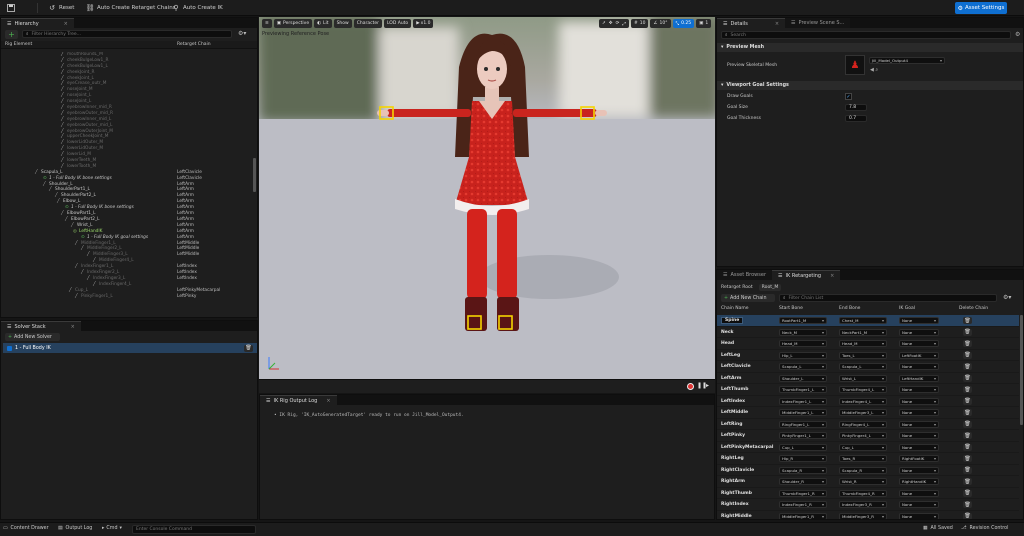 This screenshot has width=1024, height=536. I want to click on chain-row: LeftLeg Hip_L Toes_L LeftFootIK 🗑, so click(868, 355).